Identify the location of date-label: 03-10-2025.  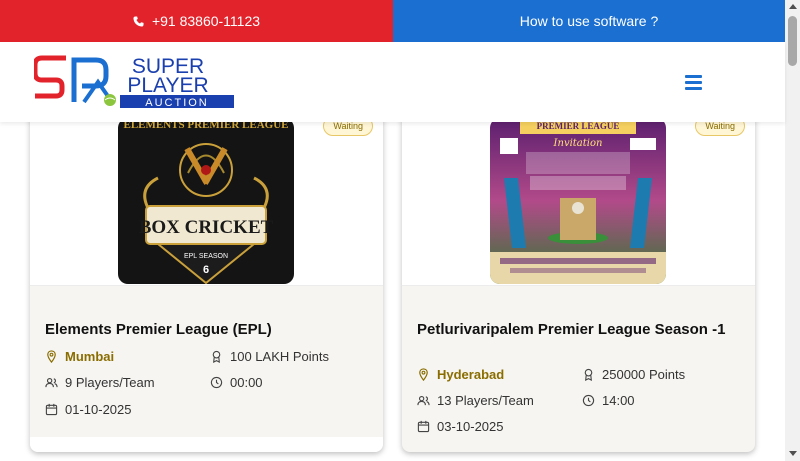
(470, 426).